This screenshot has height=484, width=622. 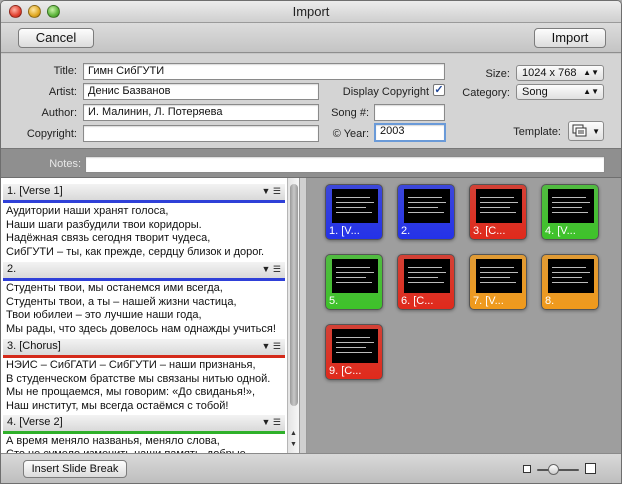 I want to click on author-label: Author:, so click(x=59, y=113).